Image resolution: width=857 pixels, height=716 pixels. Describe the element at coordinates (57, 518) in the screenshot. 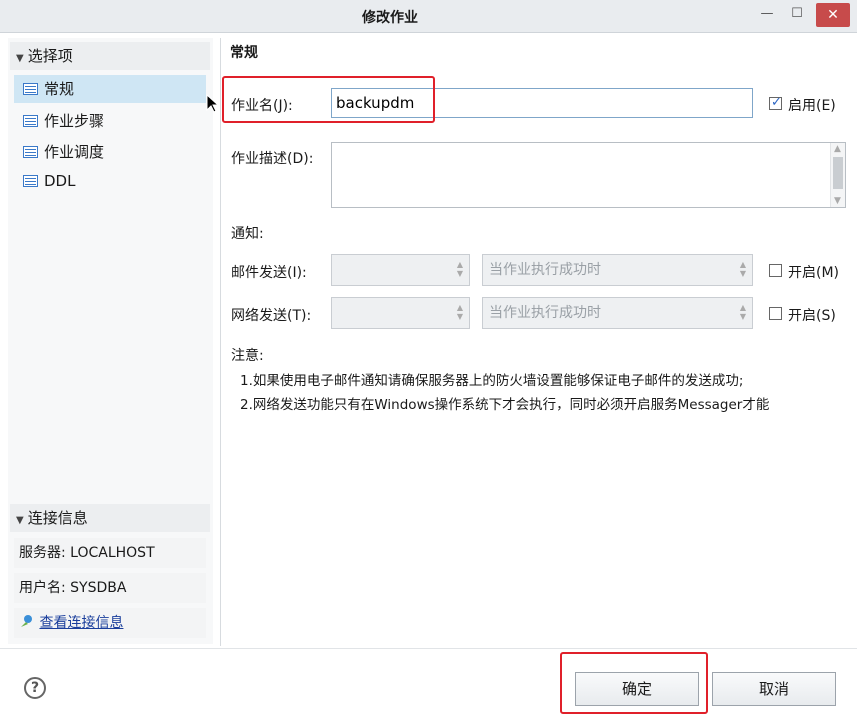

I see `connection-section-title: 连接信息` at that location.